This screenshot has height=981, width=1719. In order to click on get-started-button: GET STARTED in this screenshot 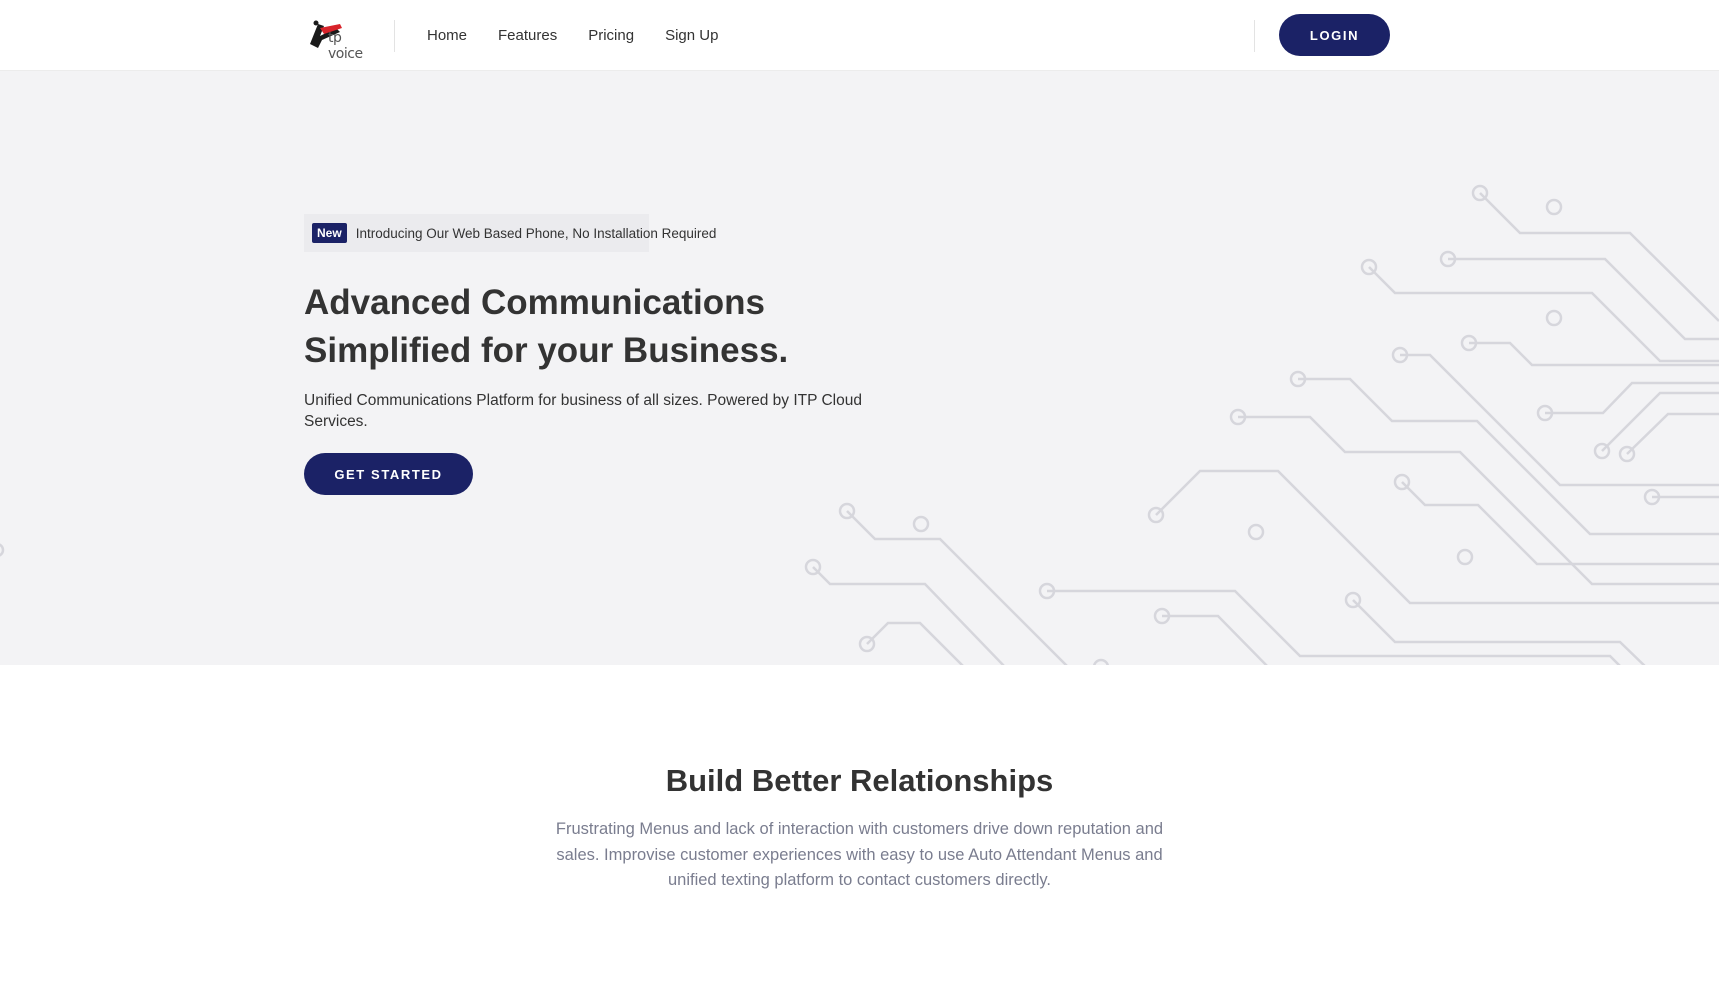, I will do `click(388, 474)`.